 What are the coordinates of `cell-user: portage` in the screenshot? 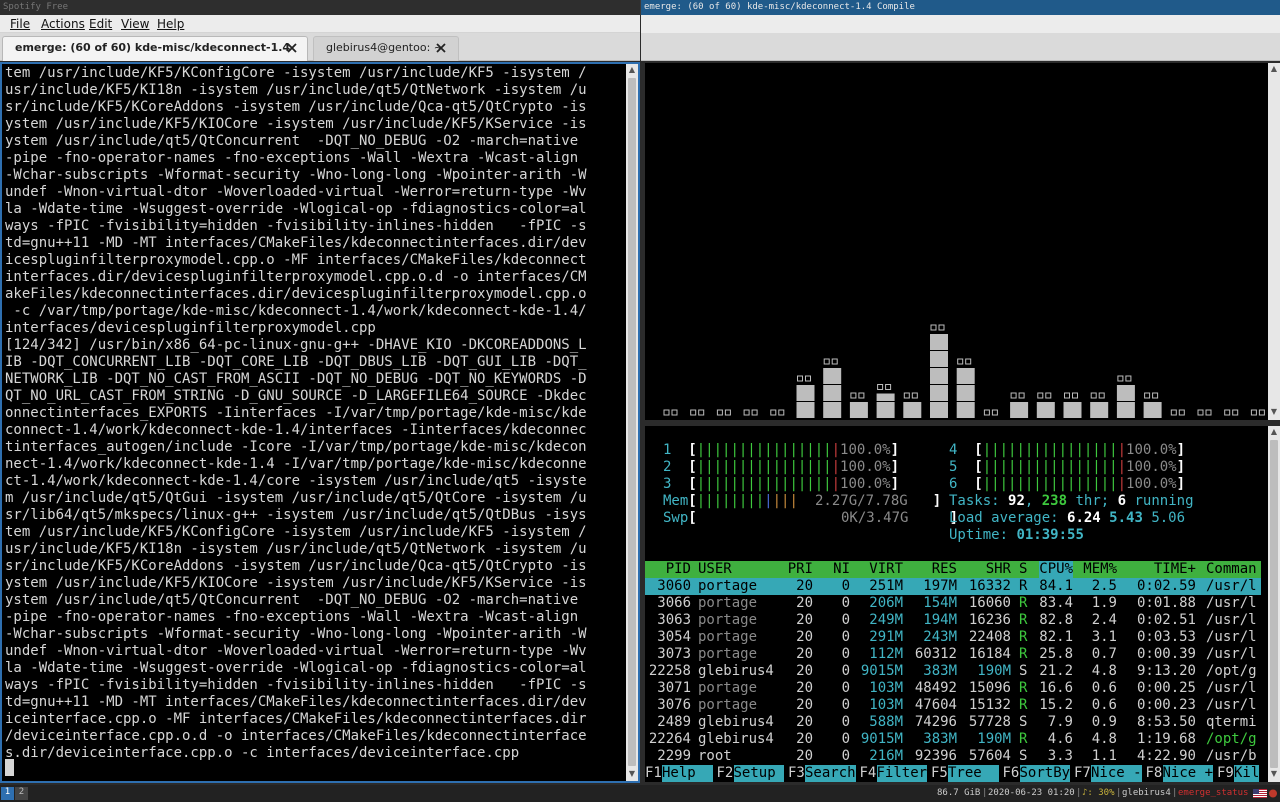 It's located at (728, 603).